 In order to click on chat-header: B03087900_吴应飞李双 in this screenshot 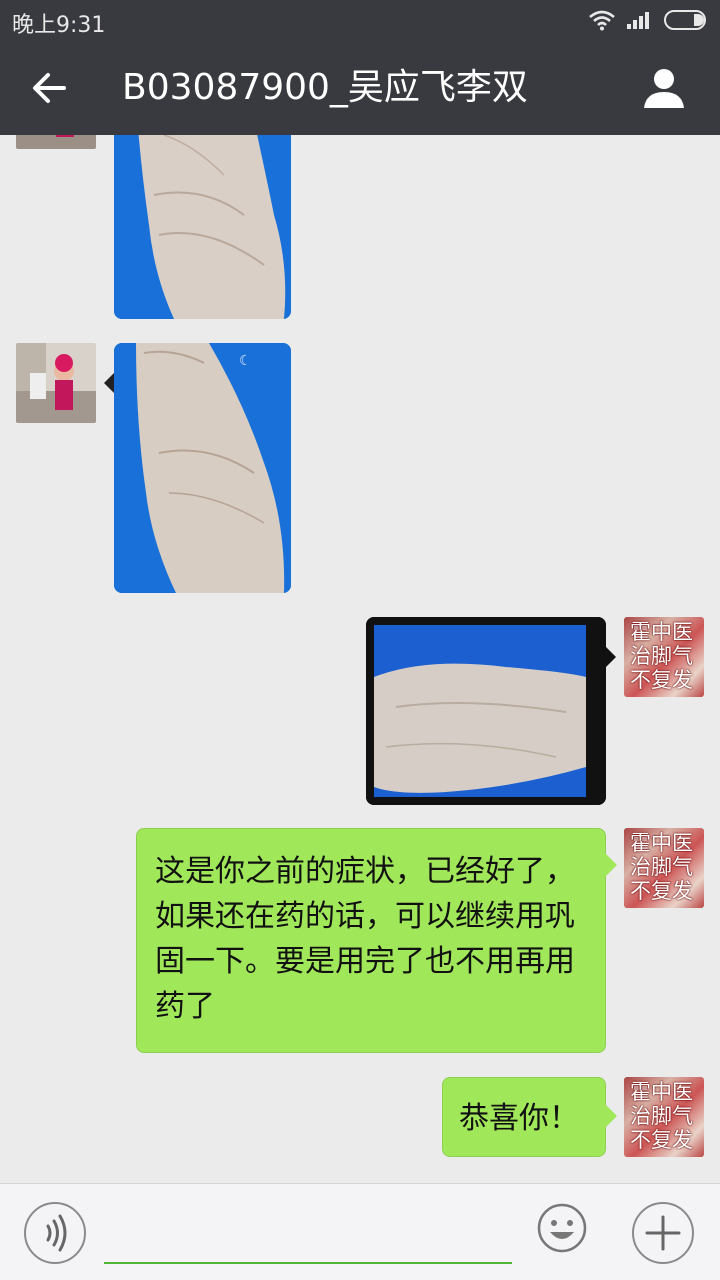, I will do `click(360, 87)`.